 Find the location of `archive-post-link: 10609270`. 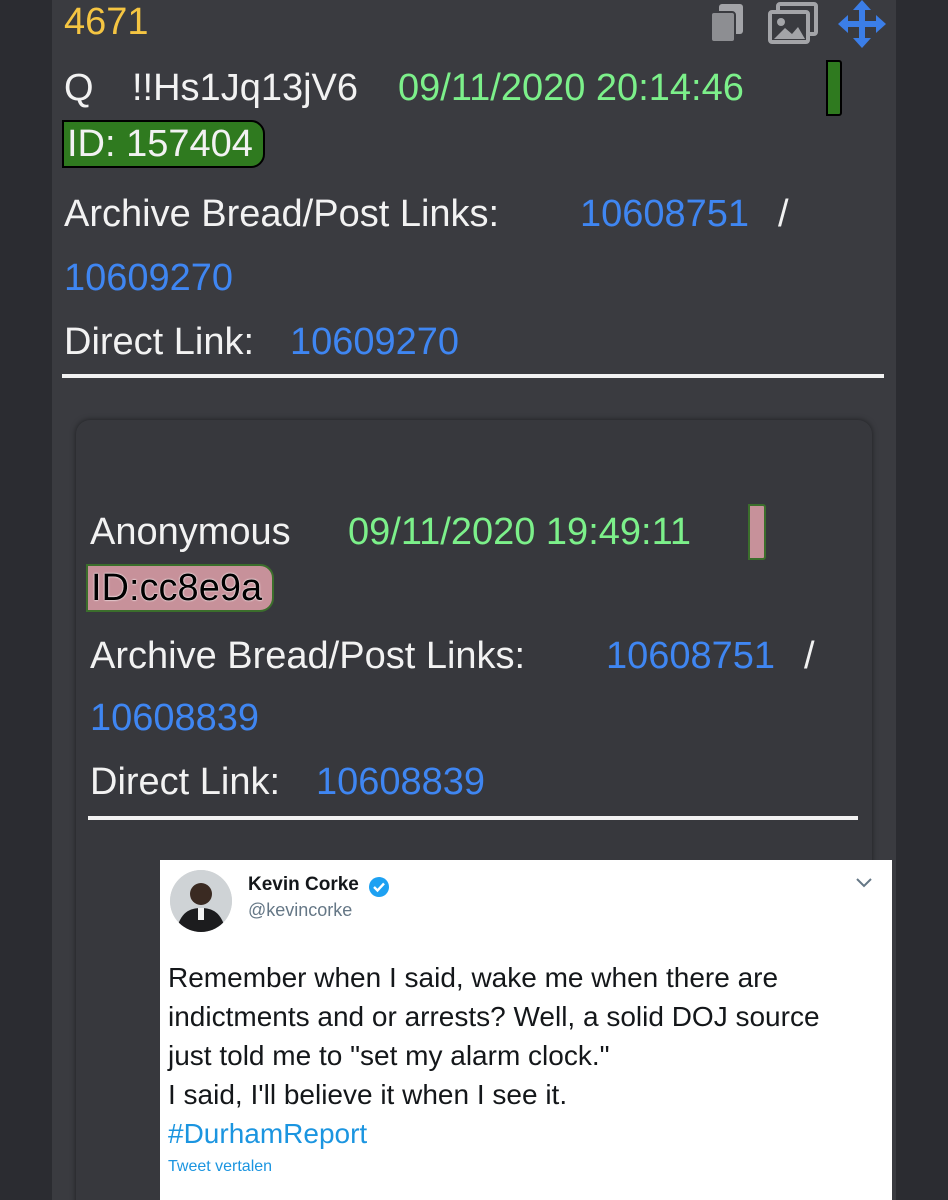

archive-post-link: 10609270 is located at coordinates (148, 278).